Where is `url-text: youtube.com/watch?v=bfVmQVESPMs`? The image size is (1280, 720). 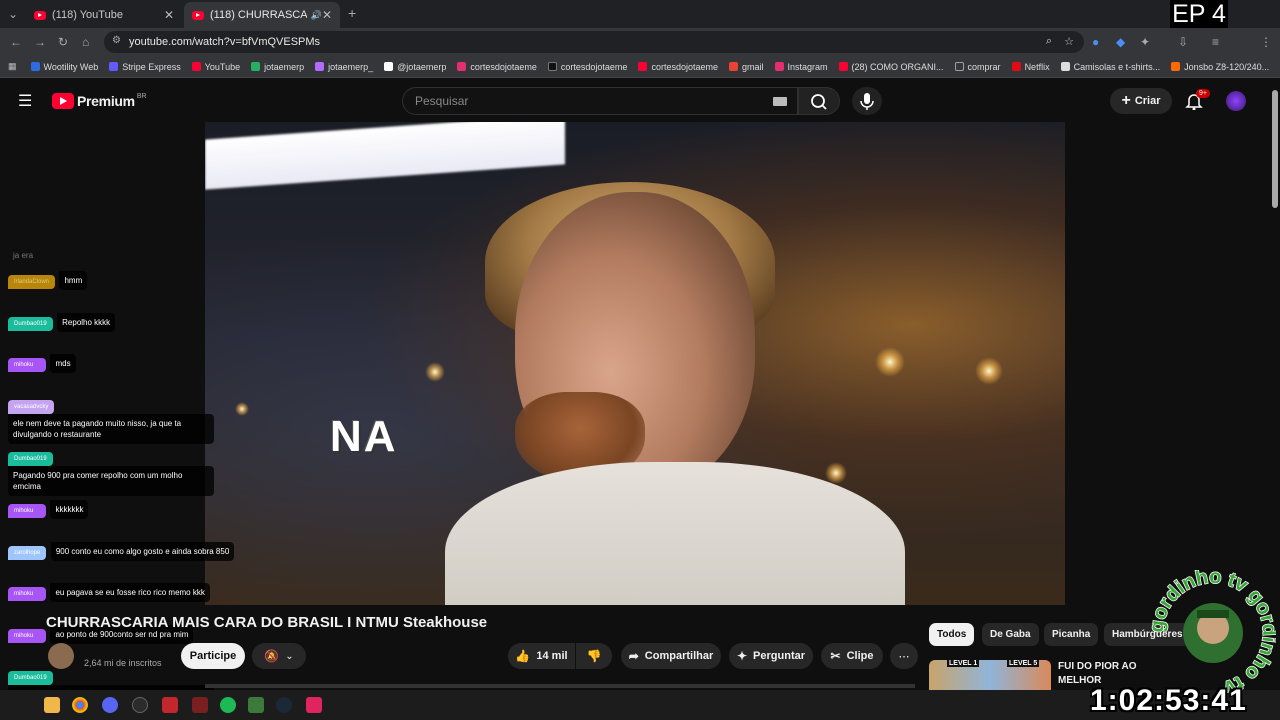 url-text: youtube.com/watch?v=bfVmQVESPMs is located at coordinates (225, 42).